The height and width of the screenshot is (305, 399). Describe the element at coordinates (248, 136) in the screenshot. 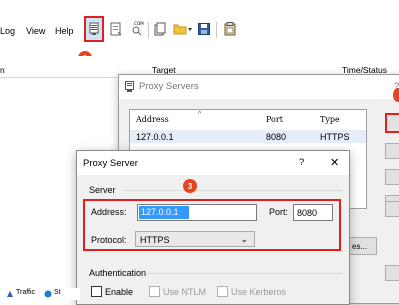

I see `table-row: 127.0.0.1 8080 HTTPS` at that location.